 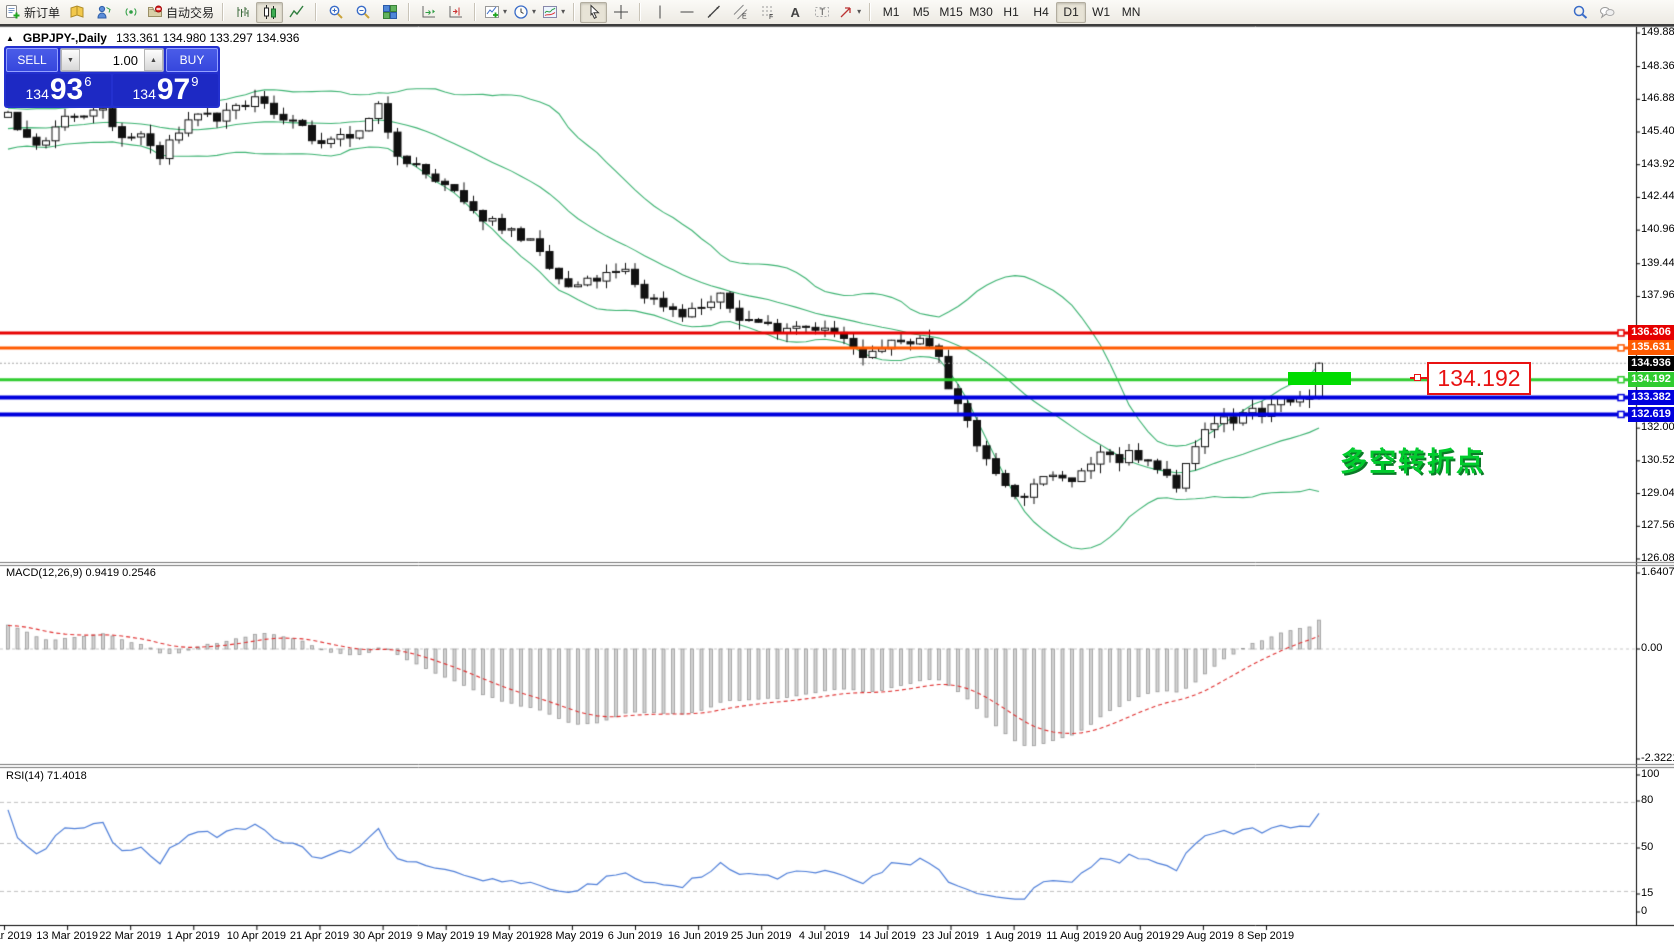 I want to click on macd-indicator-label: MACD(12,26,9) 0.9419 0.2546, so click(x=81, y=573).